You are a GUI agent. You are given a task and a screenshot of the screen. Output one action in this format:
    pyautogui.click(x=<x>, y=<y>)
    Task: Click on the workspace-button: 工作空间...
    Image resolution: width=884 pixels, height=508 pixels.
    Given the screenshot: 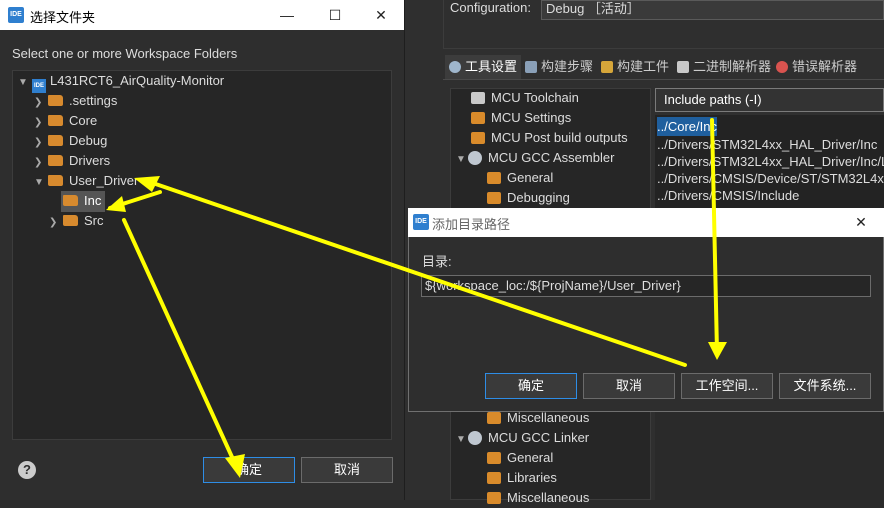 What is the action you would take?
    pyautogui.click(x=727, y=386)
    